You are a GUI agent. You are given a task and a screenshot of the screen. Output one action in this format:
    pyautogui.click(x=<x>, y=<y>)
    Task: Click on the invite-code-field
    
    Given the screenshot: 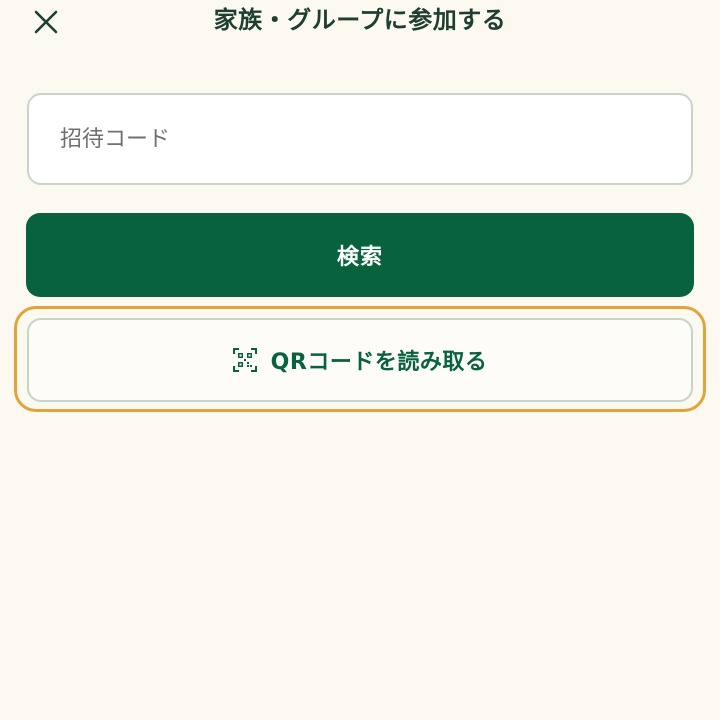 What is the action you would take?
    pyautogui.click(x=360, y=139)
    